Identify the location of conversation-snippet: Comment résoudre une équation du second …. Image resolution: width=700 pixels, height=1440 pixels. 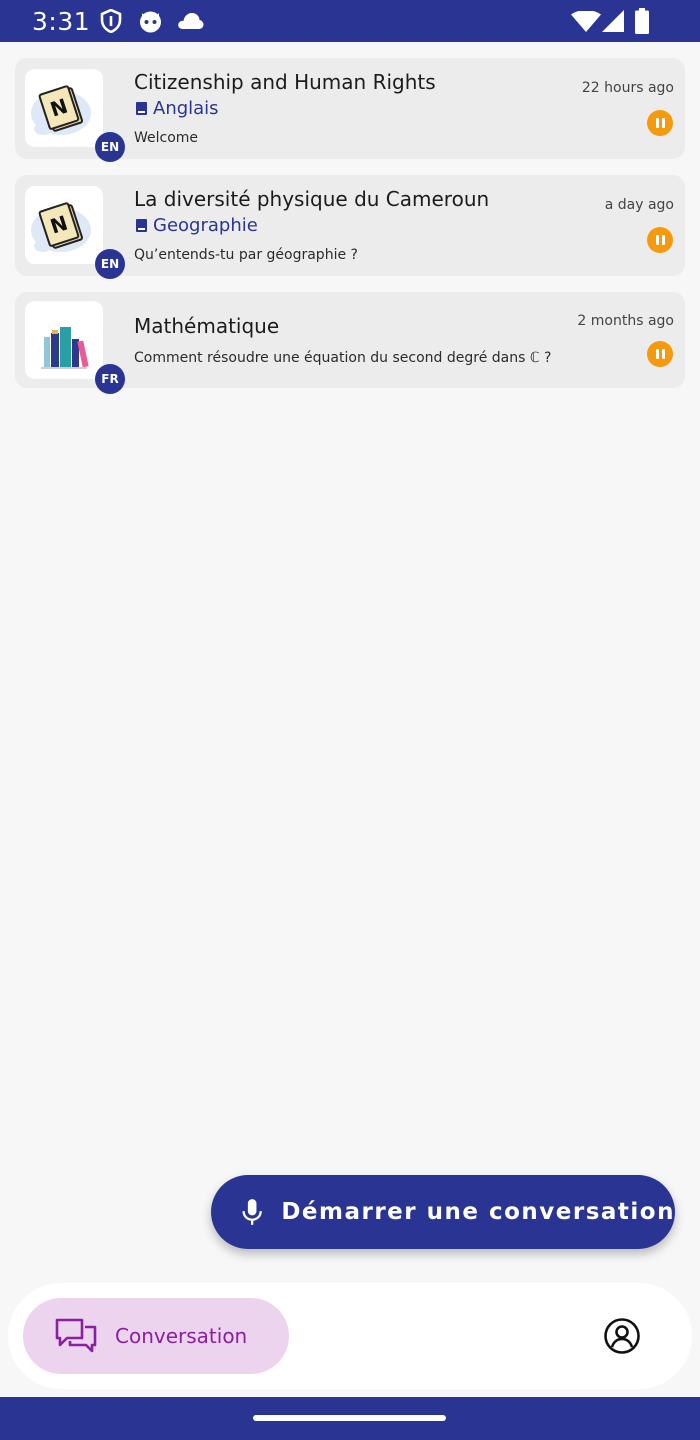
(343, 358).